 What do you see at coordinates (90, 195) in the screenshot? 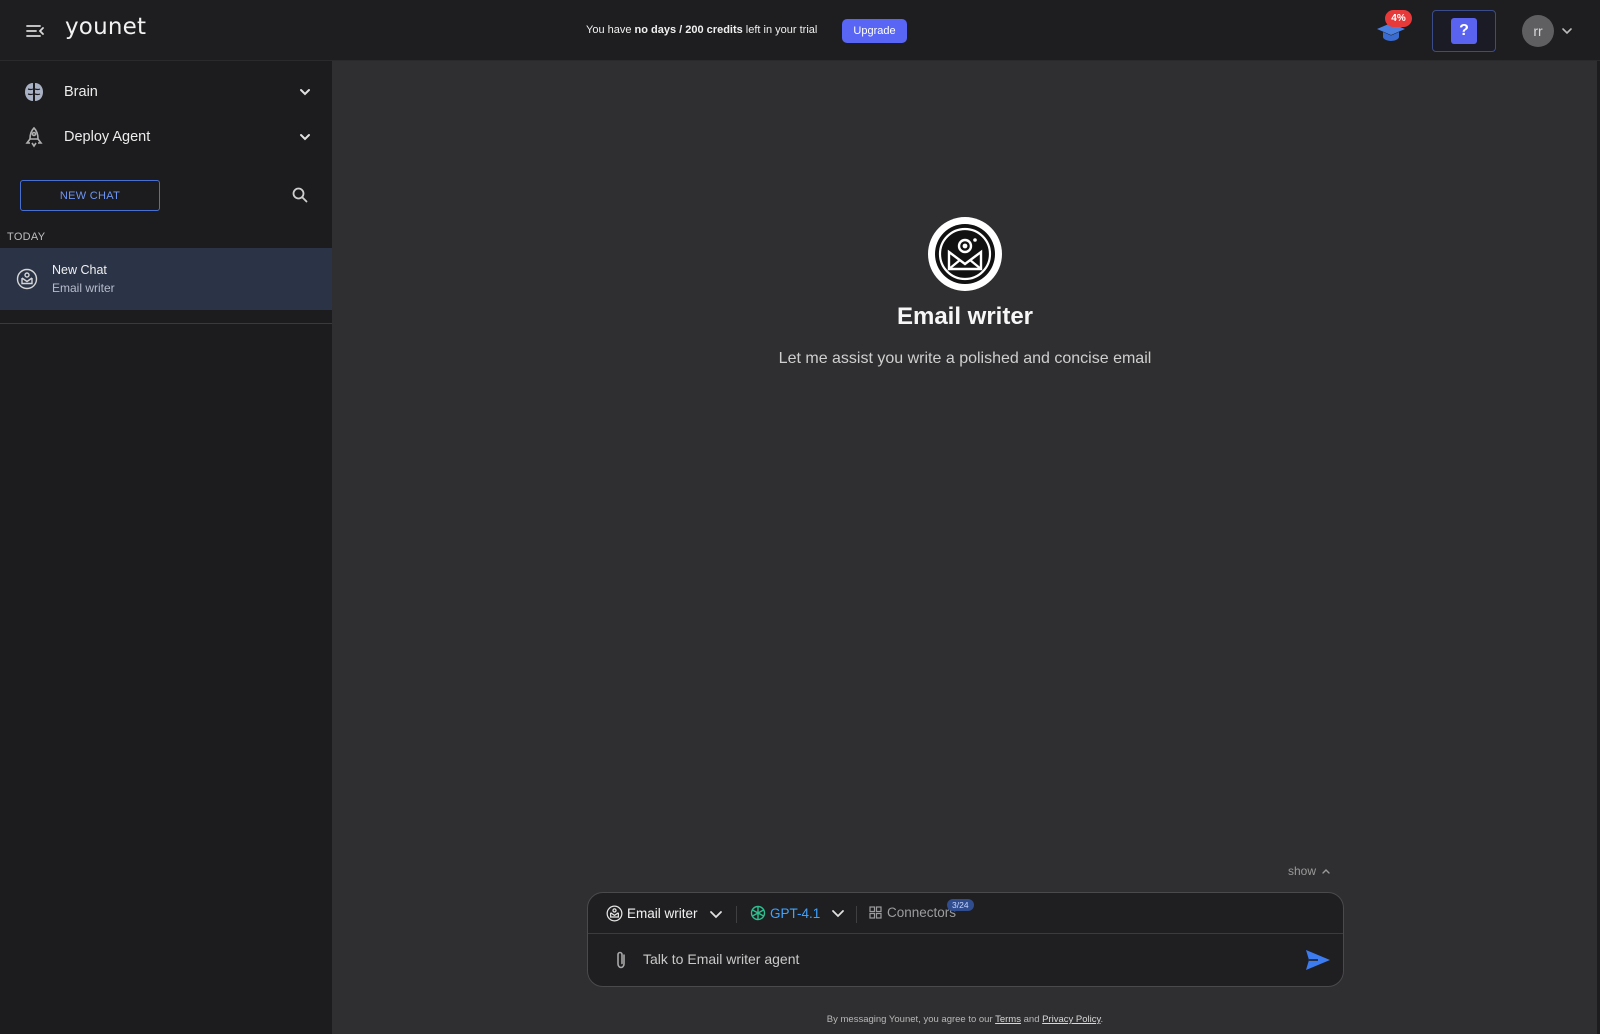
I see `new-chat-button: NEW CHAT` at bounding box center [90, 195].